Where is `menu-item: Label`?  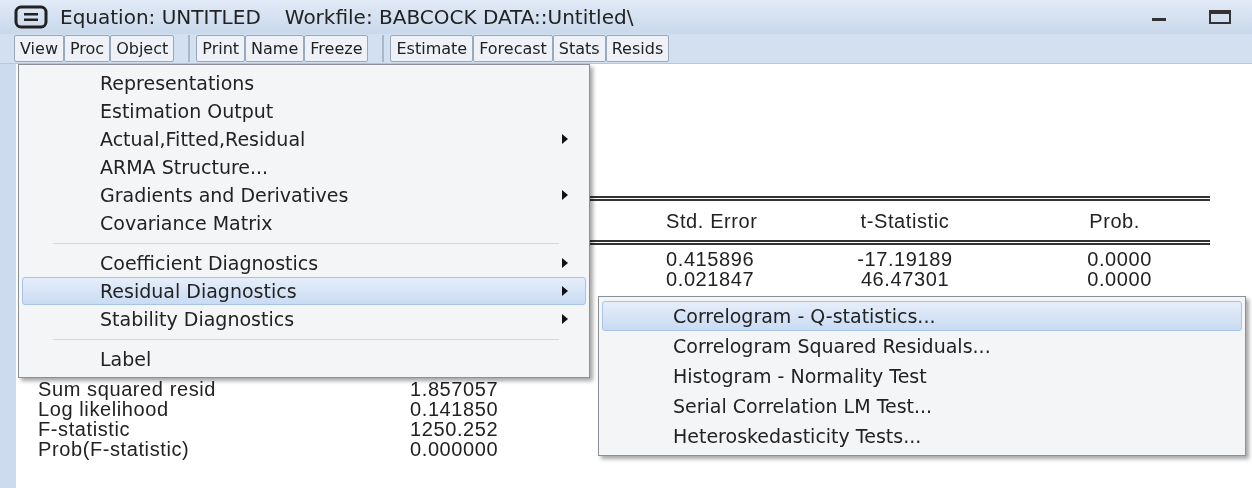 menu-item: Label is located at coordinates (304, 359).